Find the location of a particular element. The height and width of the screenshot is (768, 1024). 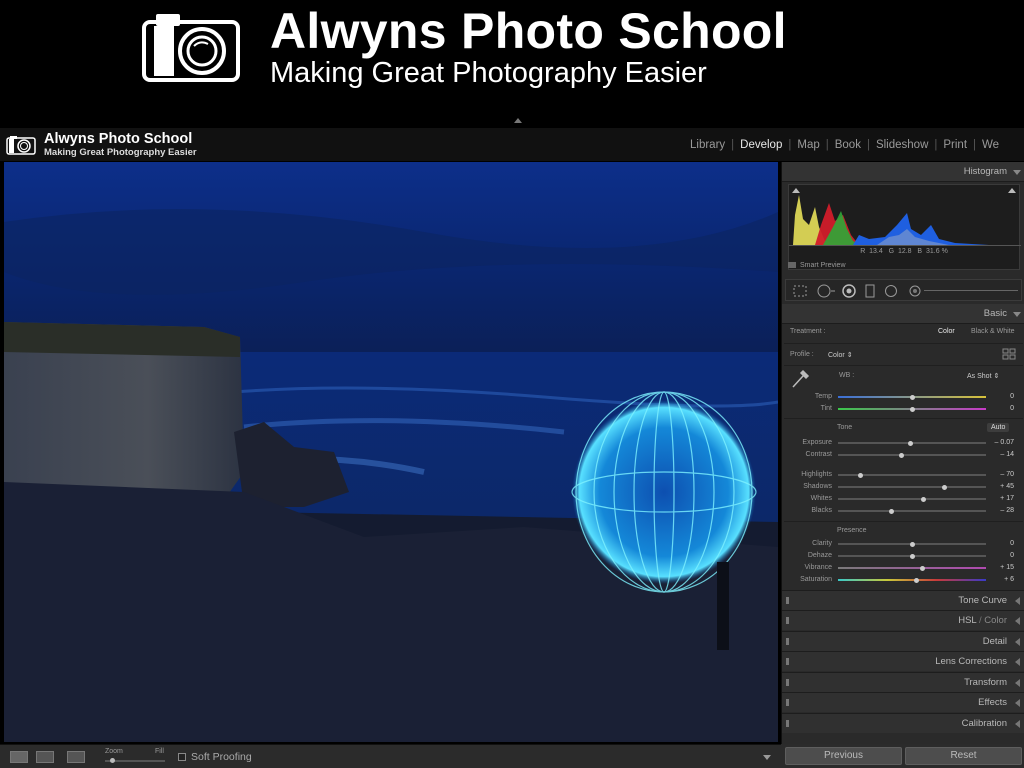

before-after-icon is located at coordinates (45, 757).